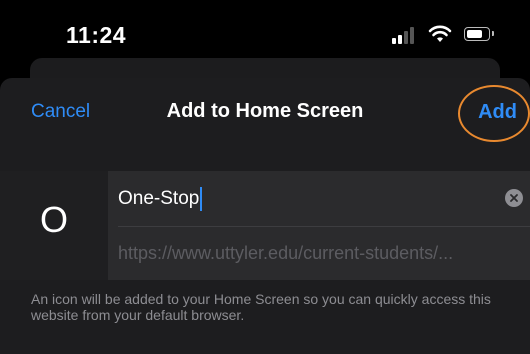  I want to click on field-divider, so click(324, 226).